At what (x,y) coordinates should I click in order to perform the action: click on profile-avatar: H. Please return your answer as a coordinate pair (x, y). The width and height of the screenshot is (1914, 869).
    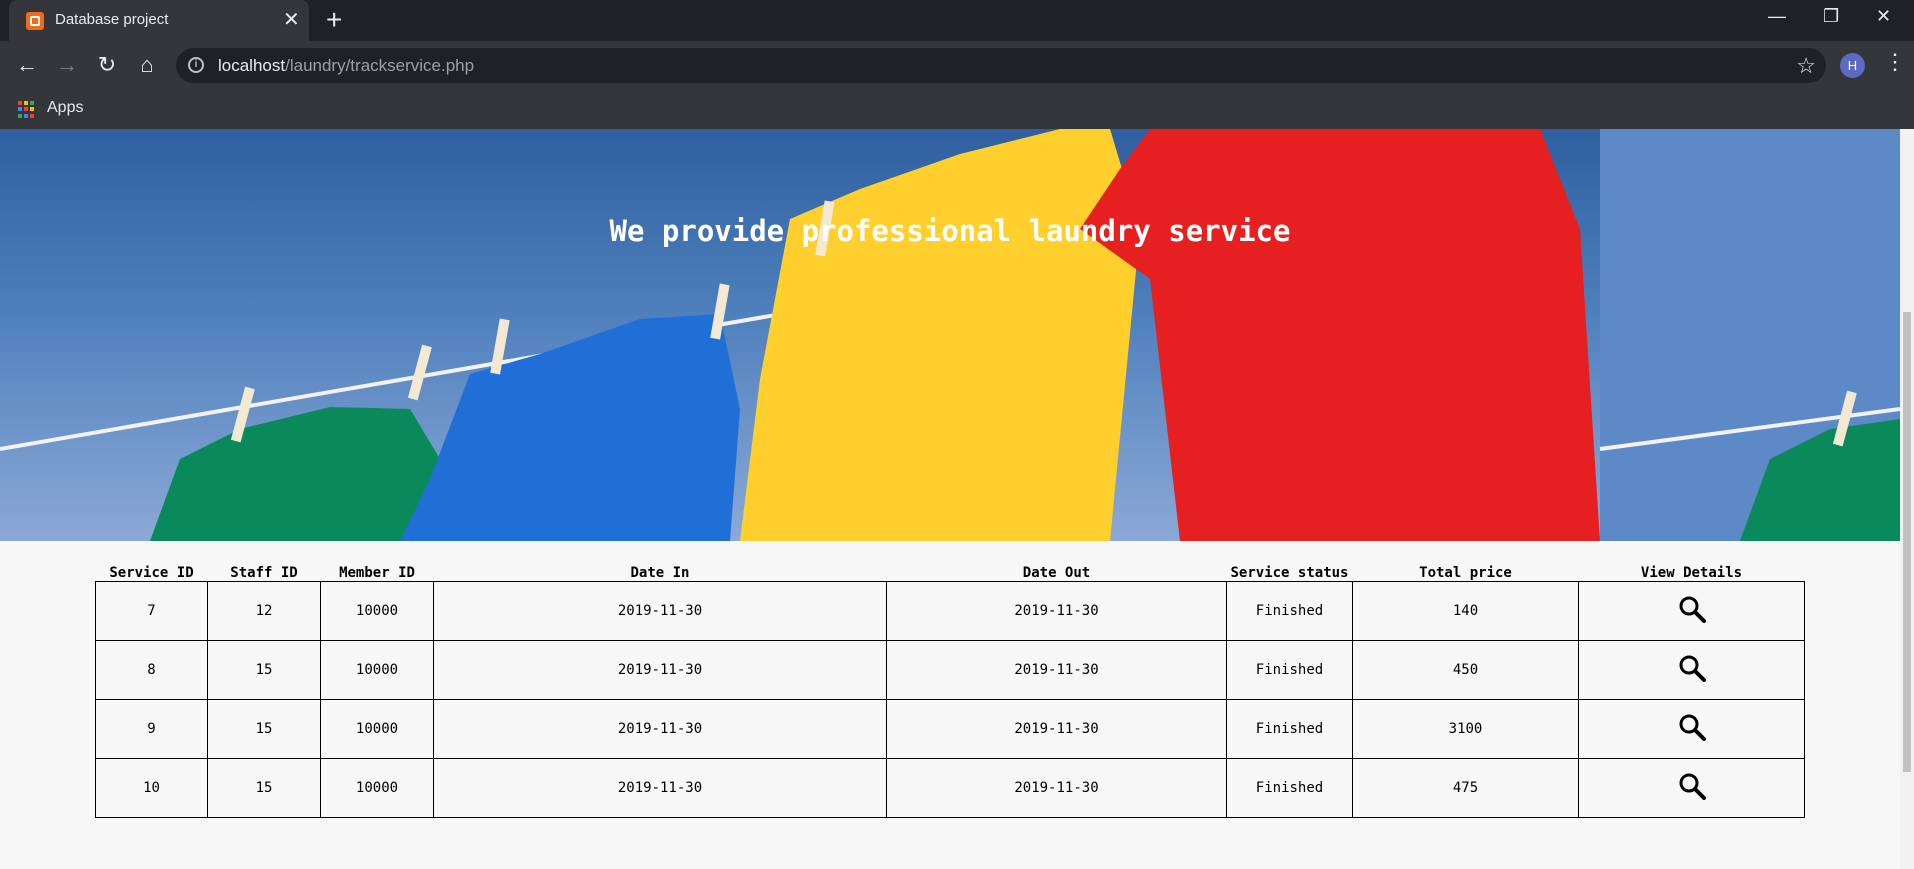
    Looking at the image, I should click on (1852, 65).